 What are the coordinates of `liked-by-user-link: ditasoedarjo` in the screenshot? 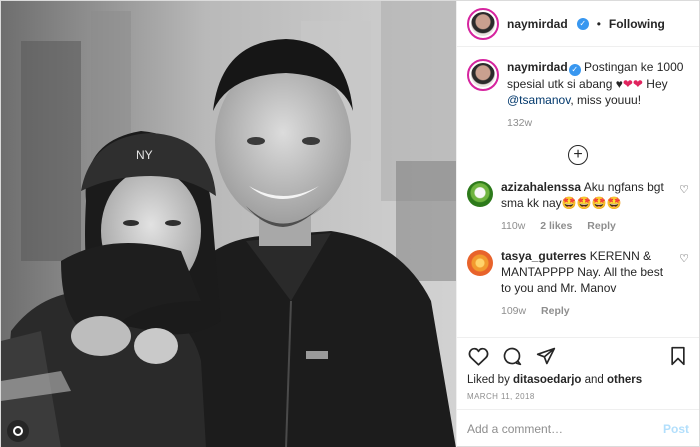 It's located at (547, 380).